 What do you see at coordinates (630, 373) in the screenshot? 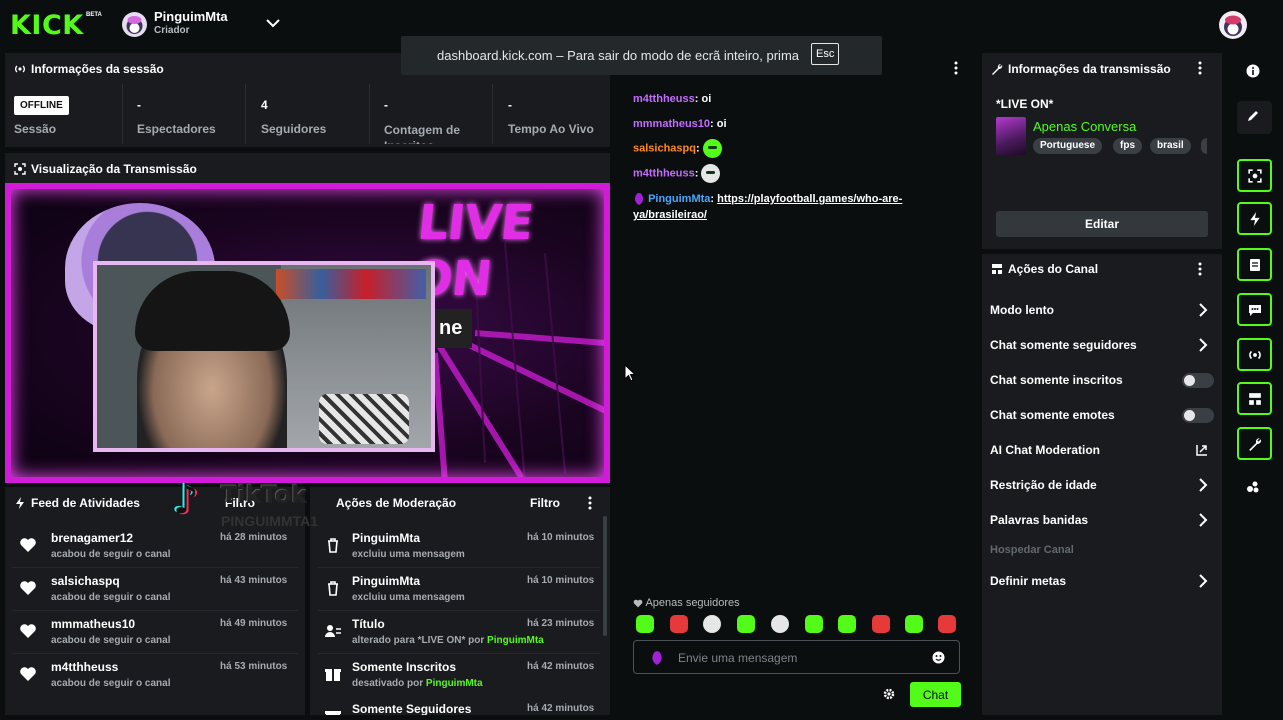
I see `mouse-cursor` at bounding box center [630, 373].